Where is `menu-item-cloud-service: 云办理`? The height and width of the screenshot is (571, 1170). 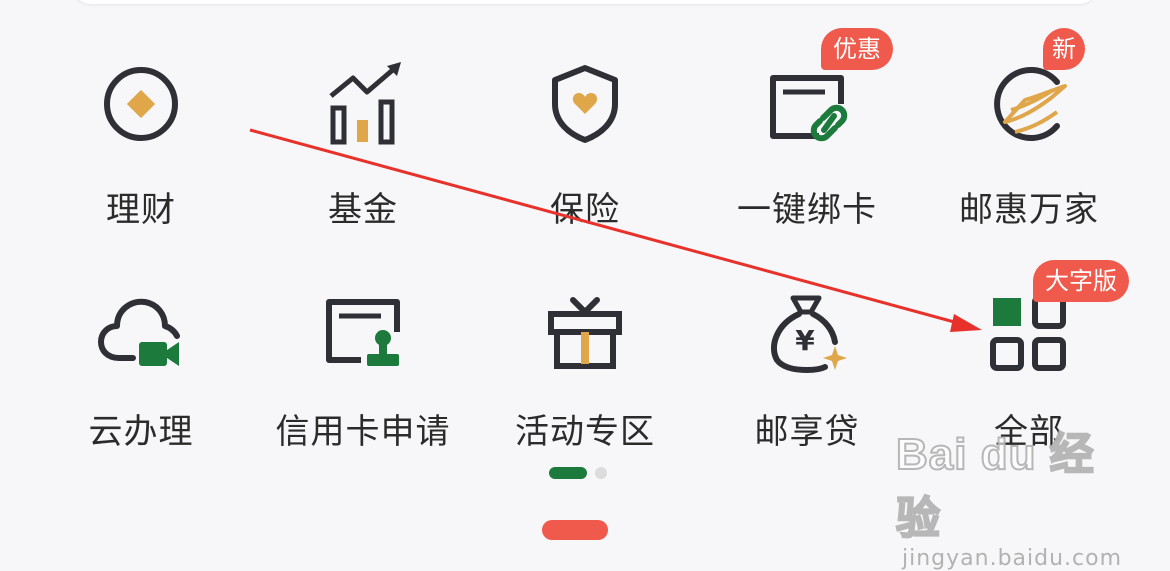 menu-item-cloud-service: 云办理 is located at coordinates (141, 350).